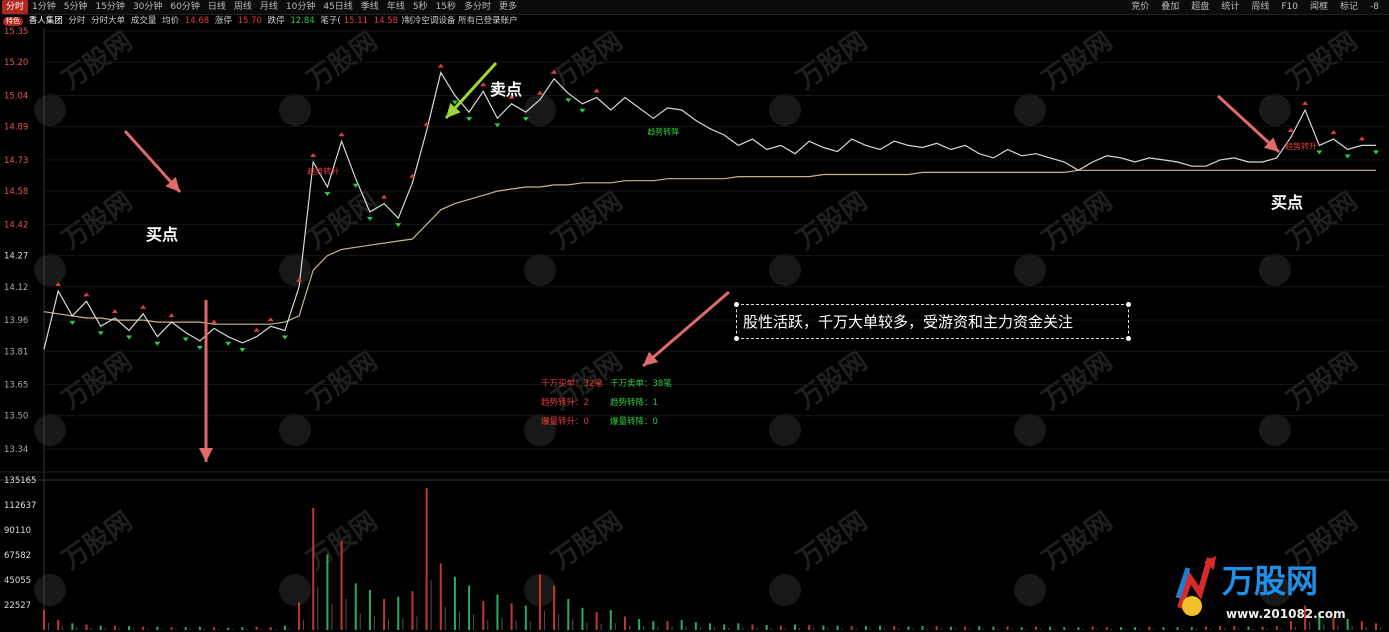  I want to click on brand-name: 万股网, so click(1270, 581).